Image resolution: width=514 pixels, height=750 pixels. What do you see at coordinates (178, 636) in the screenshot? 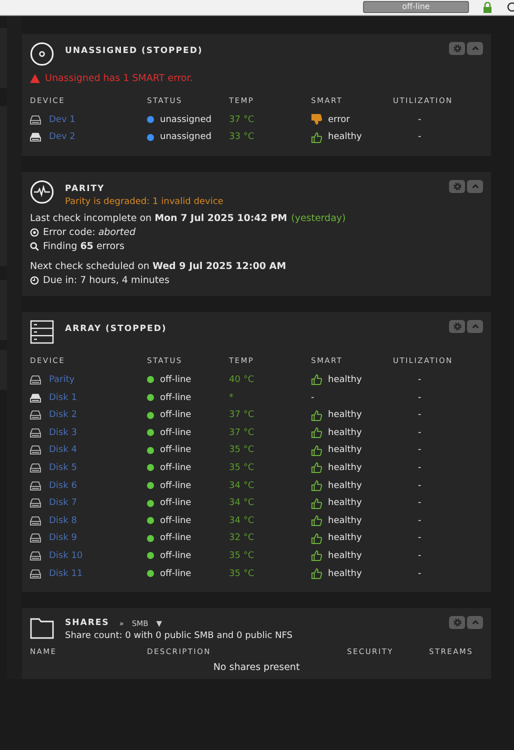
I see `share-count: Share count: 0 with 0 public SMB and 0 public NFS` at bounding box center [178, 636].